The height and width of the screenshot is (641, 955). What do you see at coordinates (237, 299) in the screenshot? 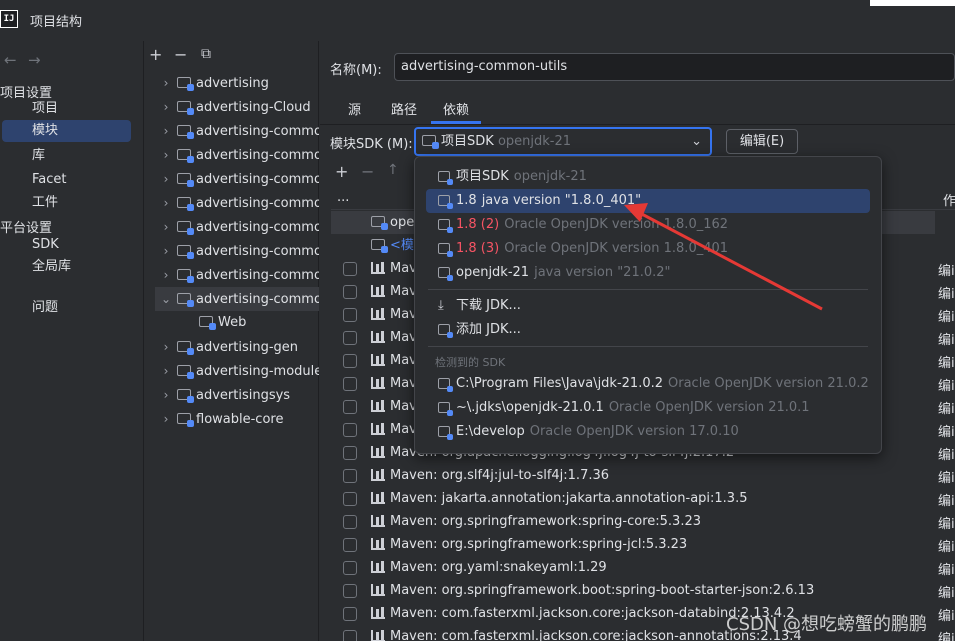
I see `tree-module-row: ⌄ advertising-common` at bounding box center [237, 299].